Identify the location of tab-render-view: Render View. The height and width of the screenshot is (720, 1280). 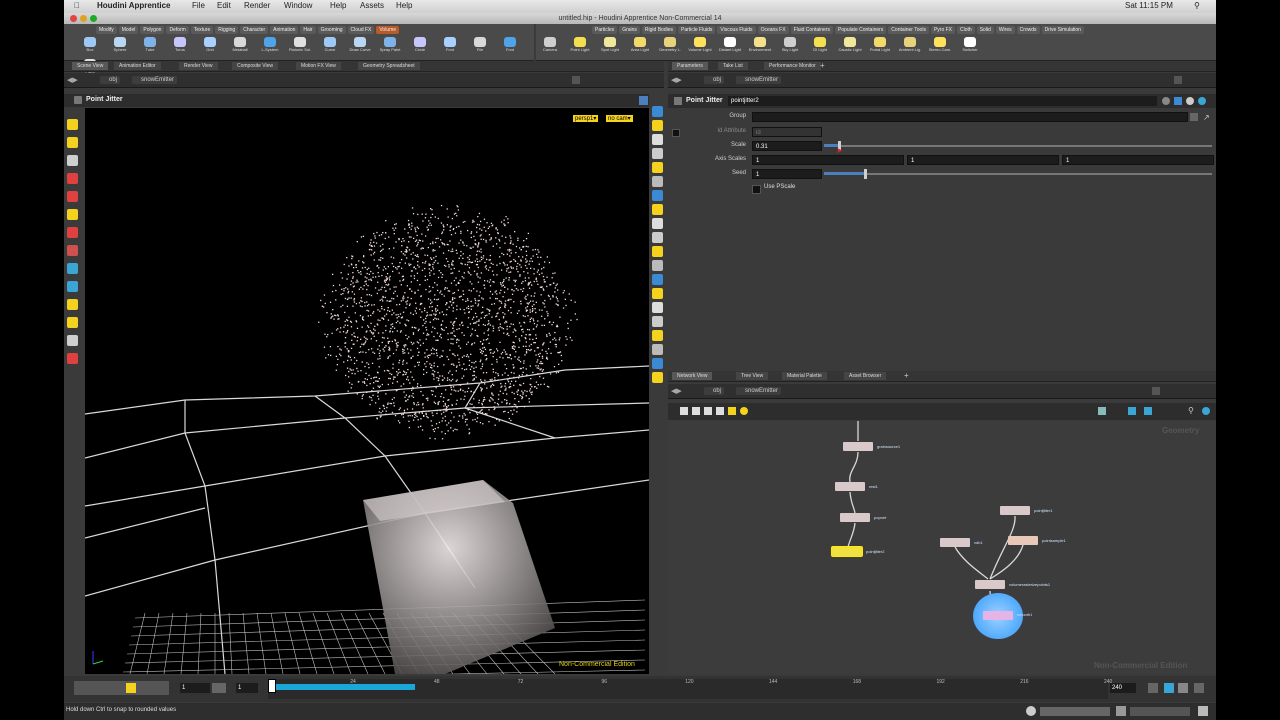
(198, 66).